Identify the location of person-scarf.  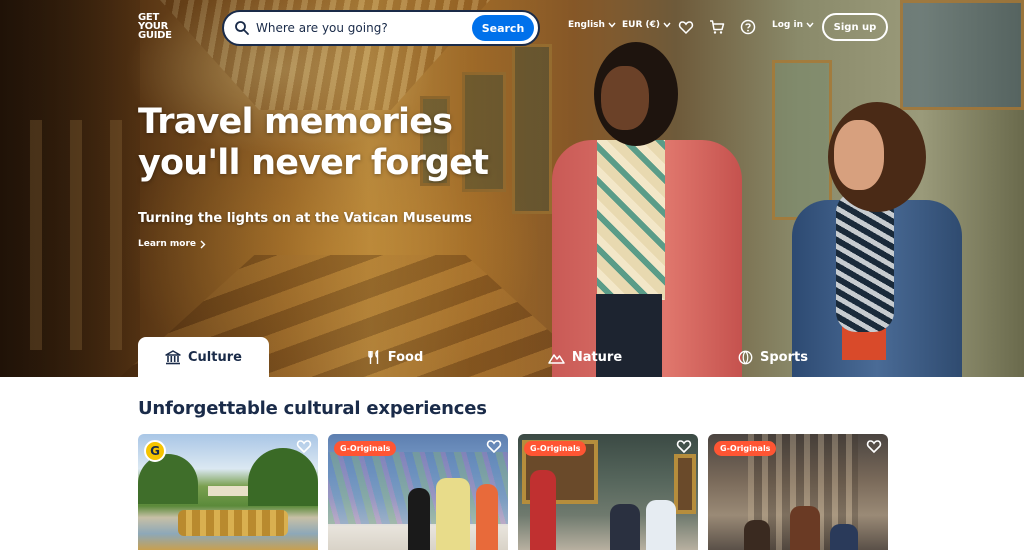
(865, 262).